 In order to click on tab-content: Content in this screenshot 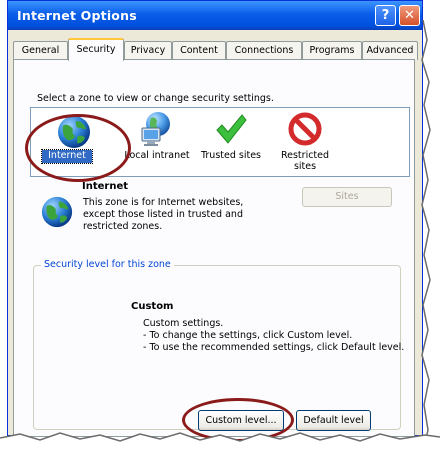, I will do `click(199, 50)`.